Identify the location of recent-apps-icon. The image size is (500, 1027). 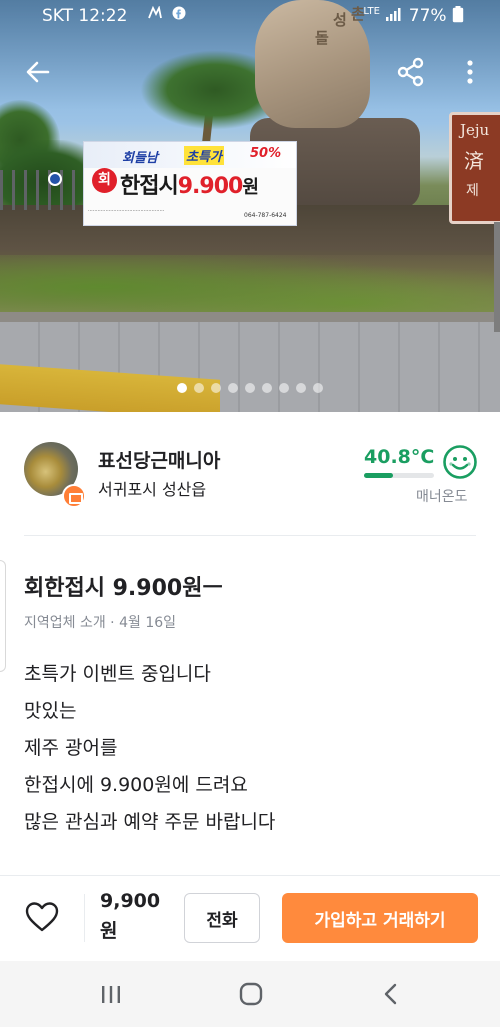
(111, 994).